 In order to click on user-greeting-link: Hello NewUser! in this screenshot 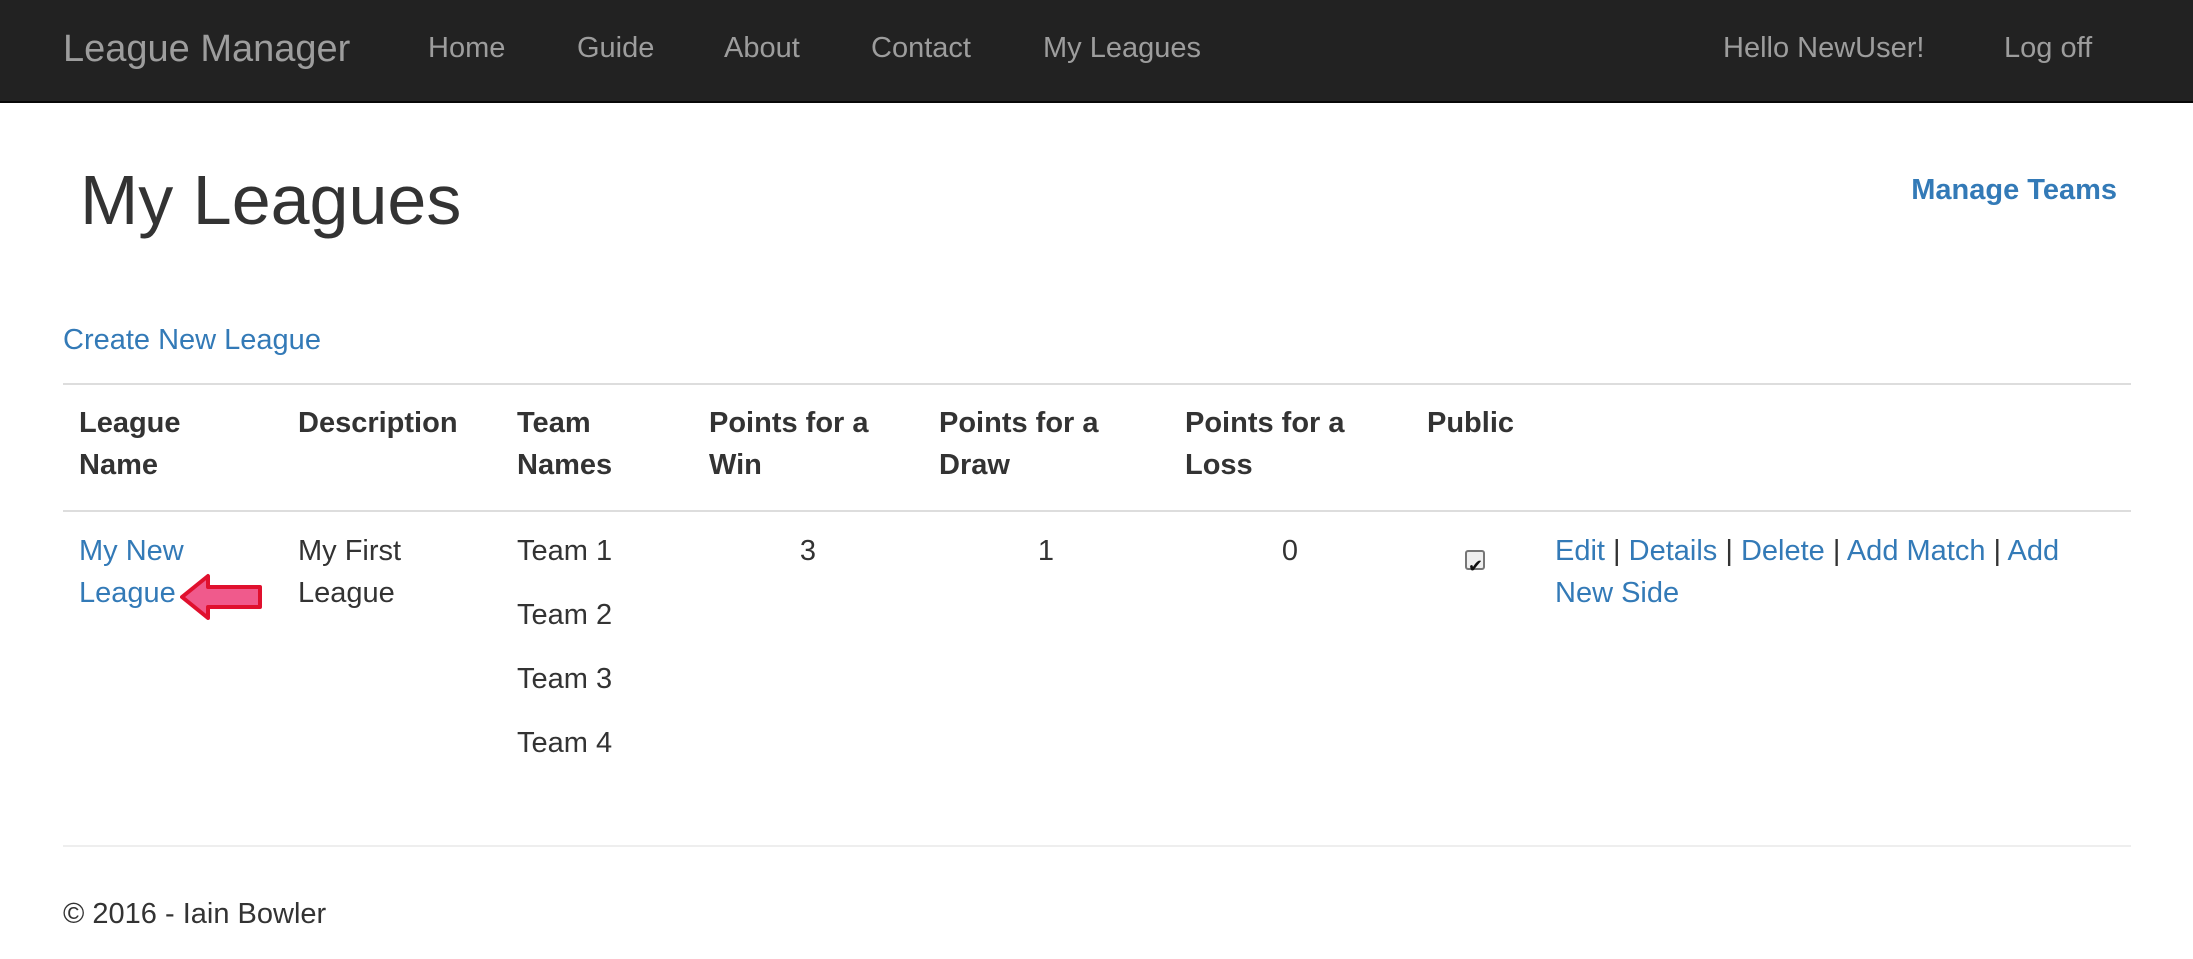, I will do `click(1823, 48)`.